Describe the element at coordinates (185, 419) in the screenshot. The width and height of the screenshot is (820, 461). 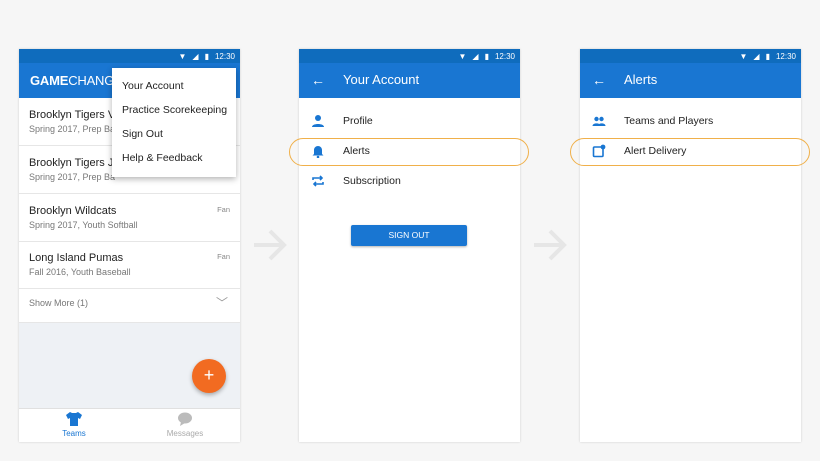
I see `chat-bubble-icon` at that location.